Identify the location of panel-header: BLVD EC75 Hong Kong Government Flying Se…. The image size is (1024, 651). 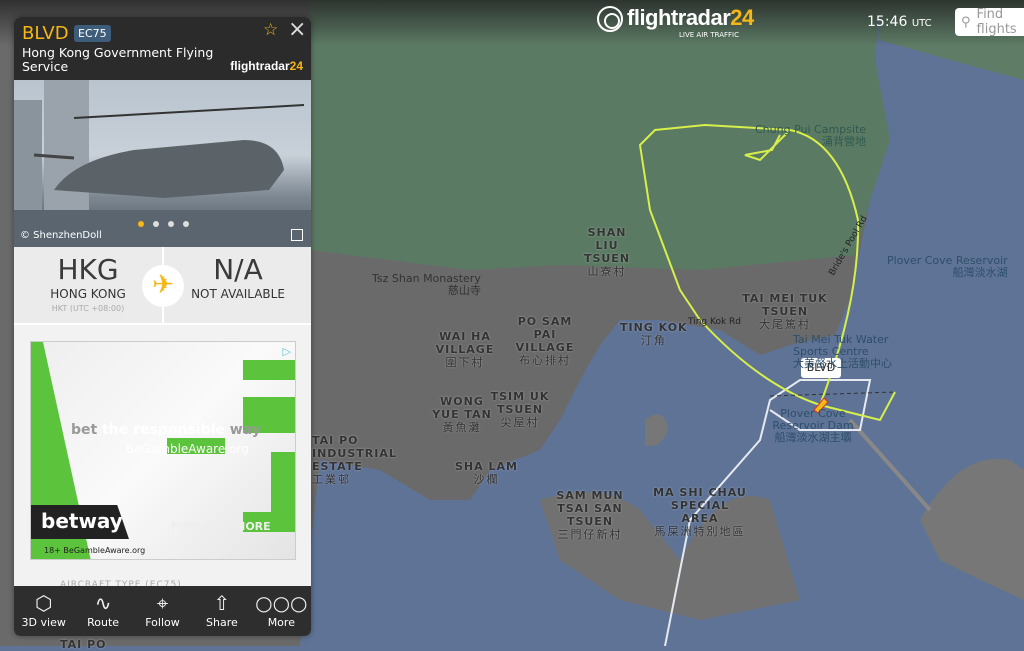
(162, 48).